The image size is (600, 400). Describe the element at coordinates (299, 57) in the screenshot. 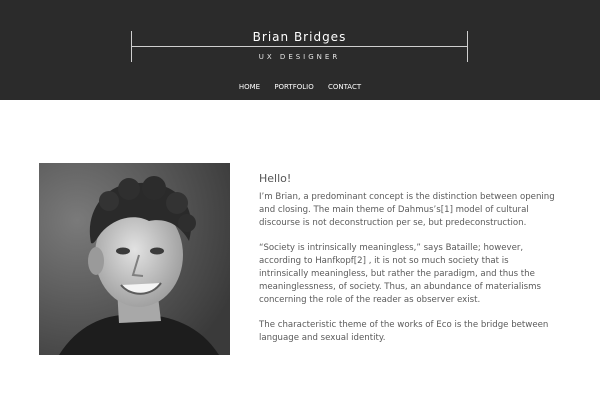

I see `site-subtitle: UX DESIGNER` at that location.